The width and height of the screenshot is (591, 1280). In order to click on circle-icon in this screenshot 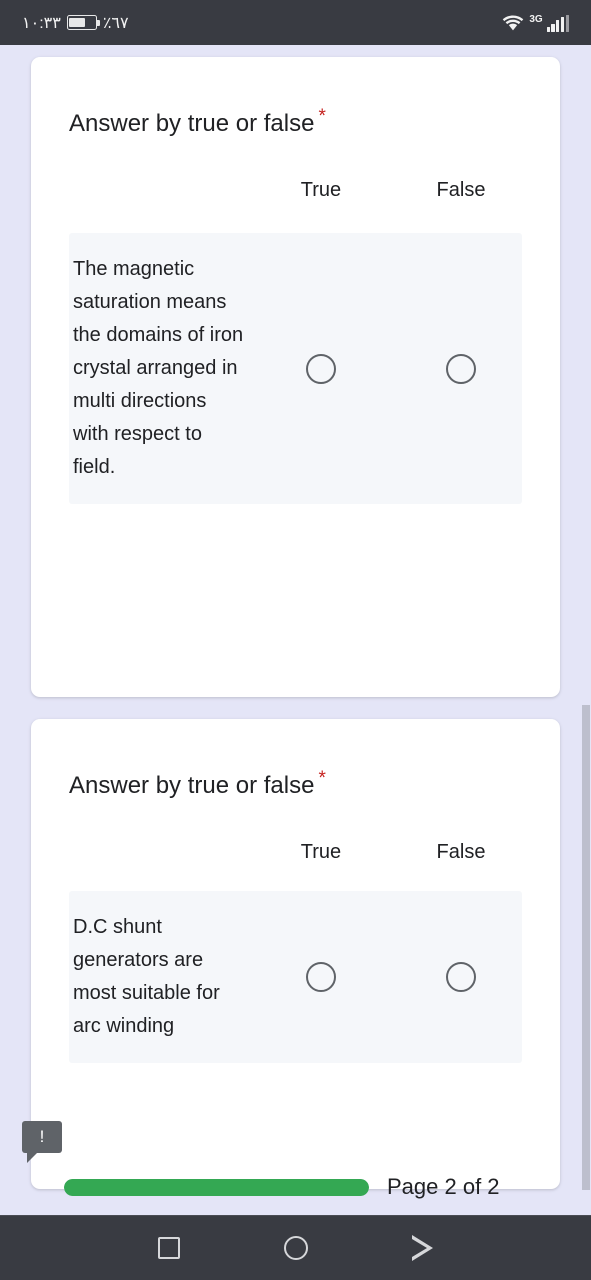, I will do `click(295, 1248)`.